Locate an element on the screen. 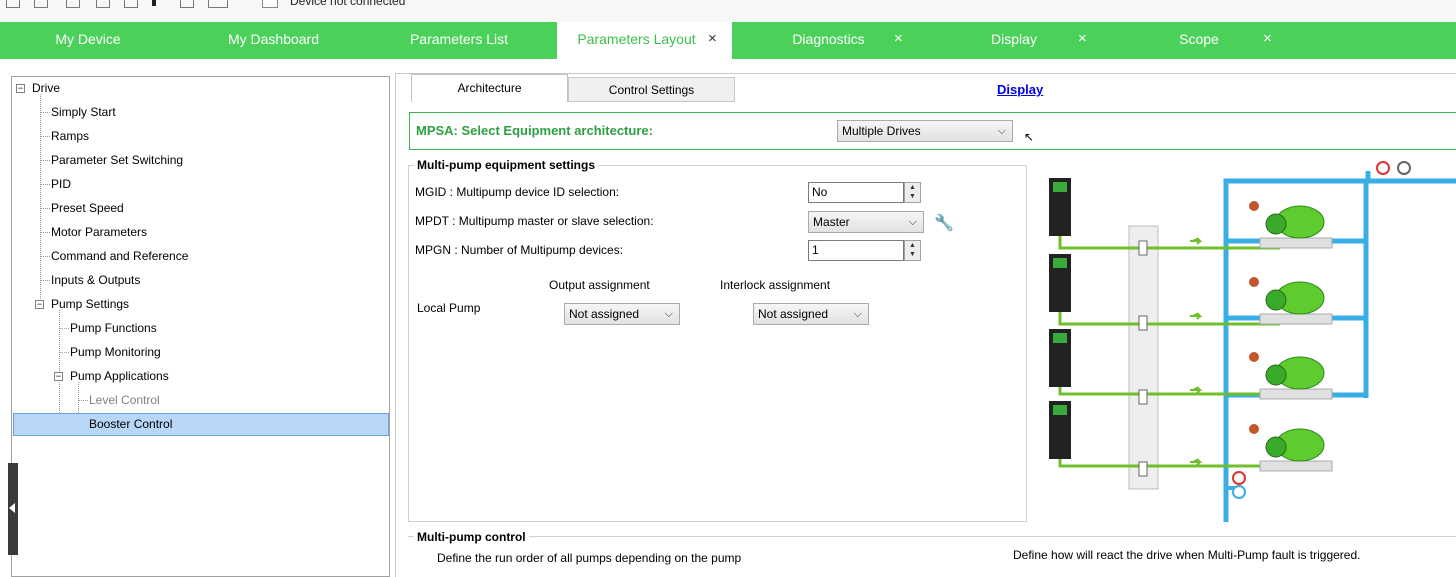 Image resolution: width=1456 pixels, height=577 pixels. tab-label: My Dashboard is located at coordinates (273, 39).